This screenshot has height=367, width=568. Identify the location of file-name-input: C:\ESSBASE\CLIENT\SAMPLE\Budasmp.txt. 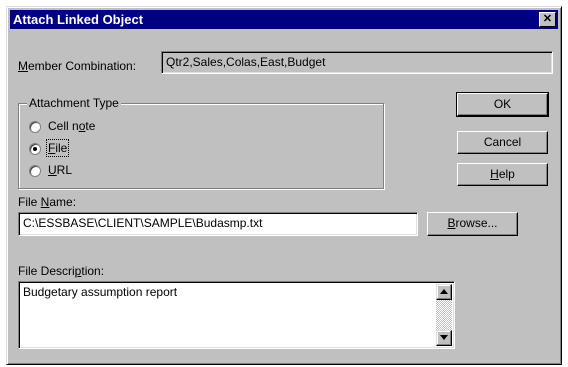
(218, 224).